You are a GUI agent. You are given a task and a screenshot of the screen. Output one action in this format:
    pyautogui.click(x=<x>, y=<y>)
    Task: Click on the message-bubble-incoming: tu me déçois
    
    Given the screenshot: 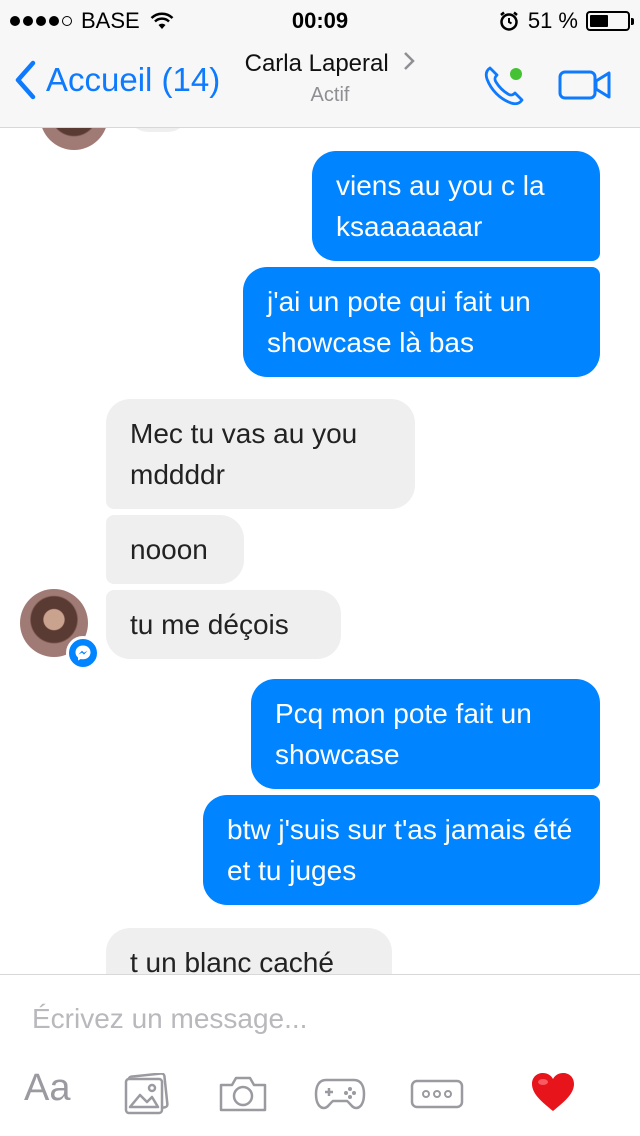 What is the action you would take?
    pyautogui.click(x=223, y=624)
    